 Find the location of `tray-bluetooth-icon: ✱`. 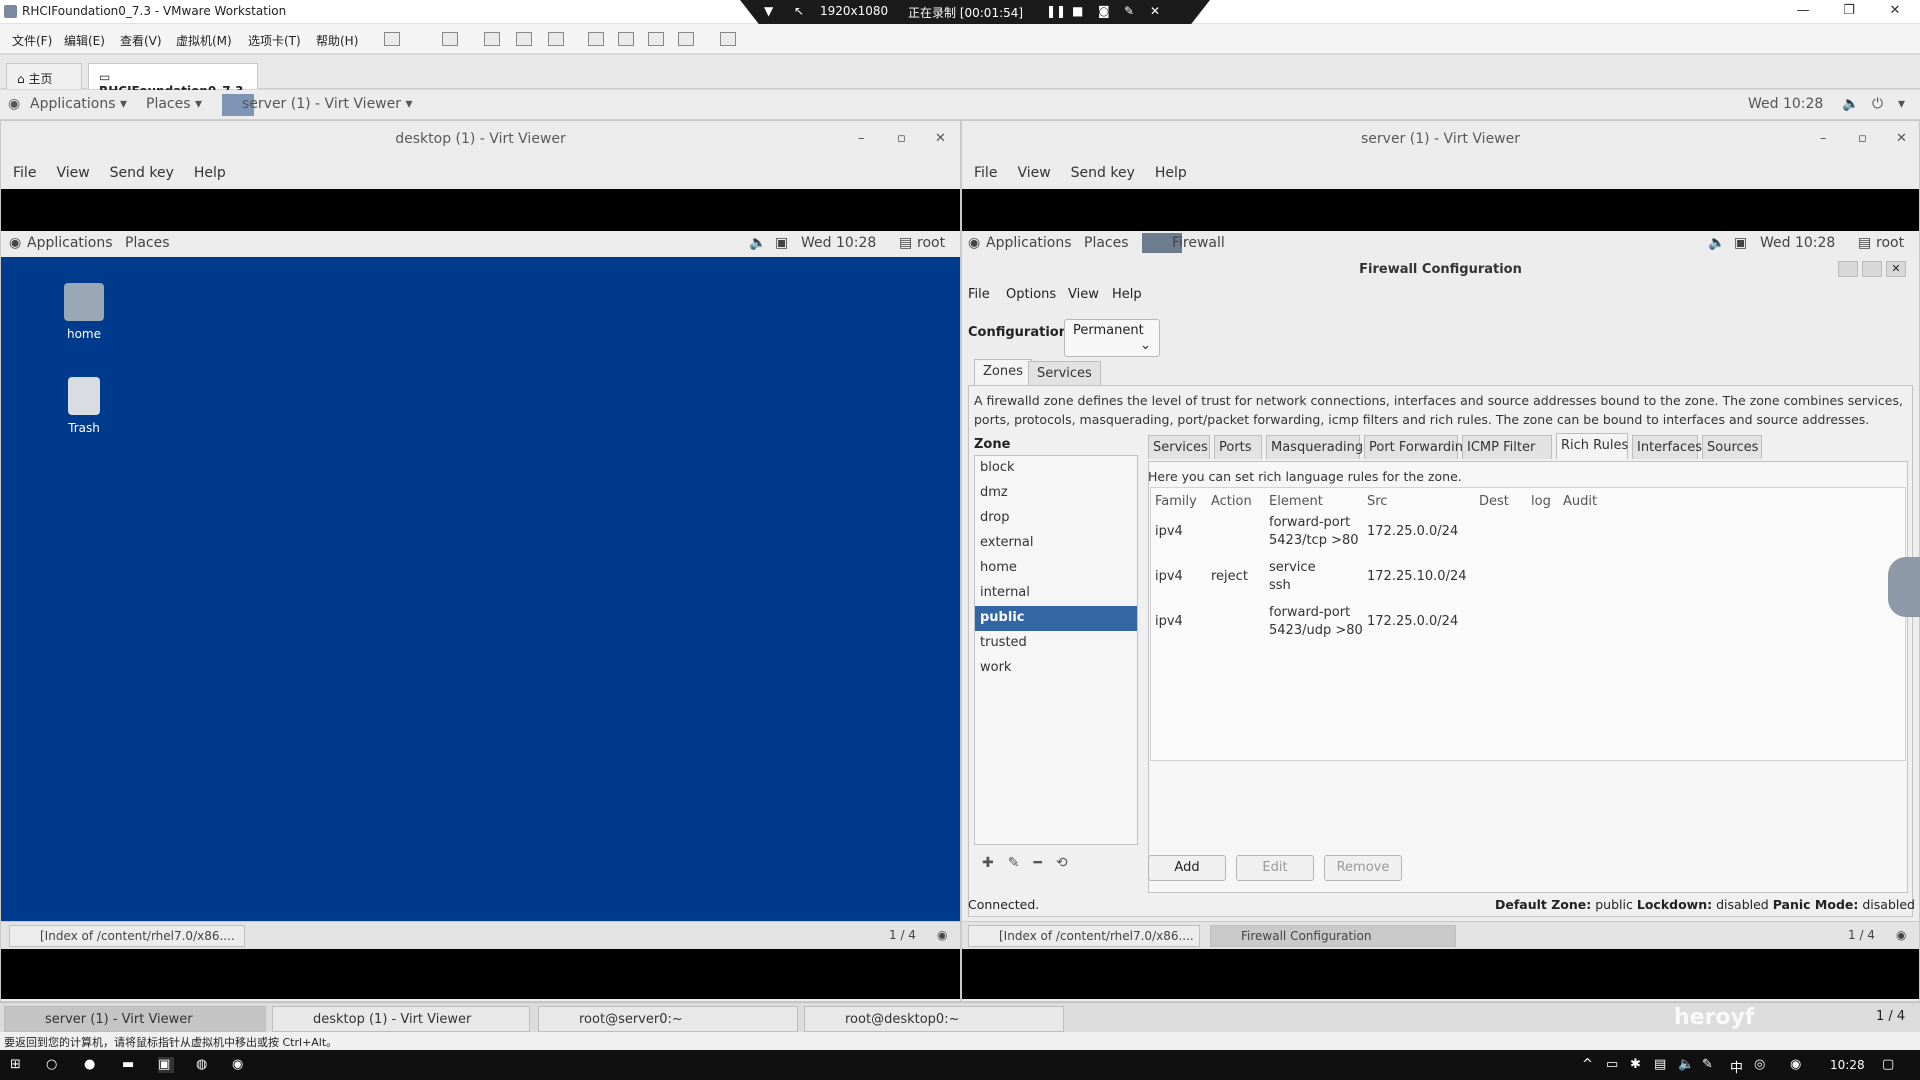

tray-bluetooth-icon: ✱ is located at coordinates (1638, 1065).